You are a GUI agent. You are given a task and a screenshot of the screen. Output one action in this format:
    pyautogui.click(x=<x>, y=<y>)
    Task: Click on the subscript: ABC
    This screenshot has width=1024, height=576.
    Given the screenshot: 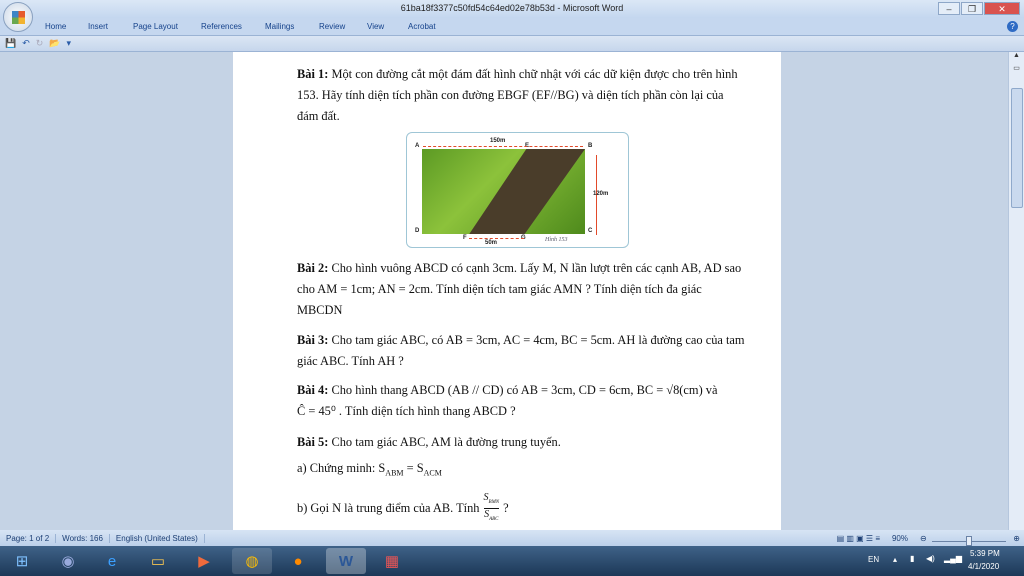 What is the action you would take?
    pyautogui.click(x=494, y=519)
    